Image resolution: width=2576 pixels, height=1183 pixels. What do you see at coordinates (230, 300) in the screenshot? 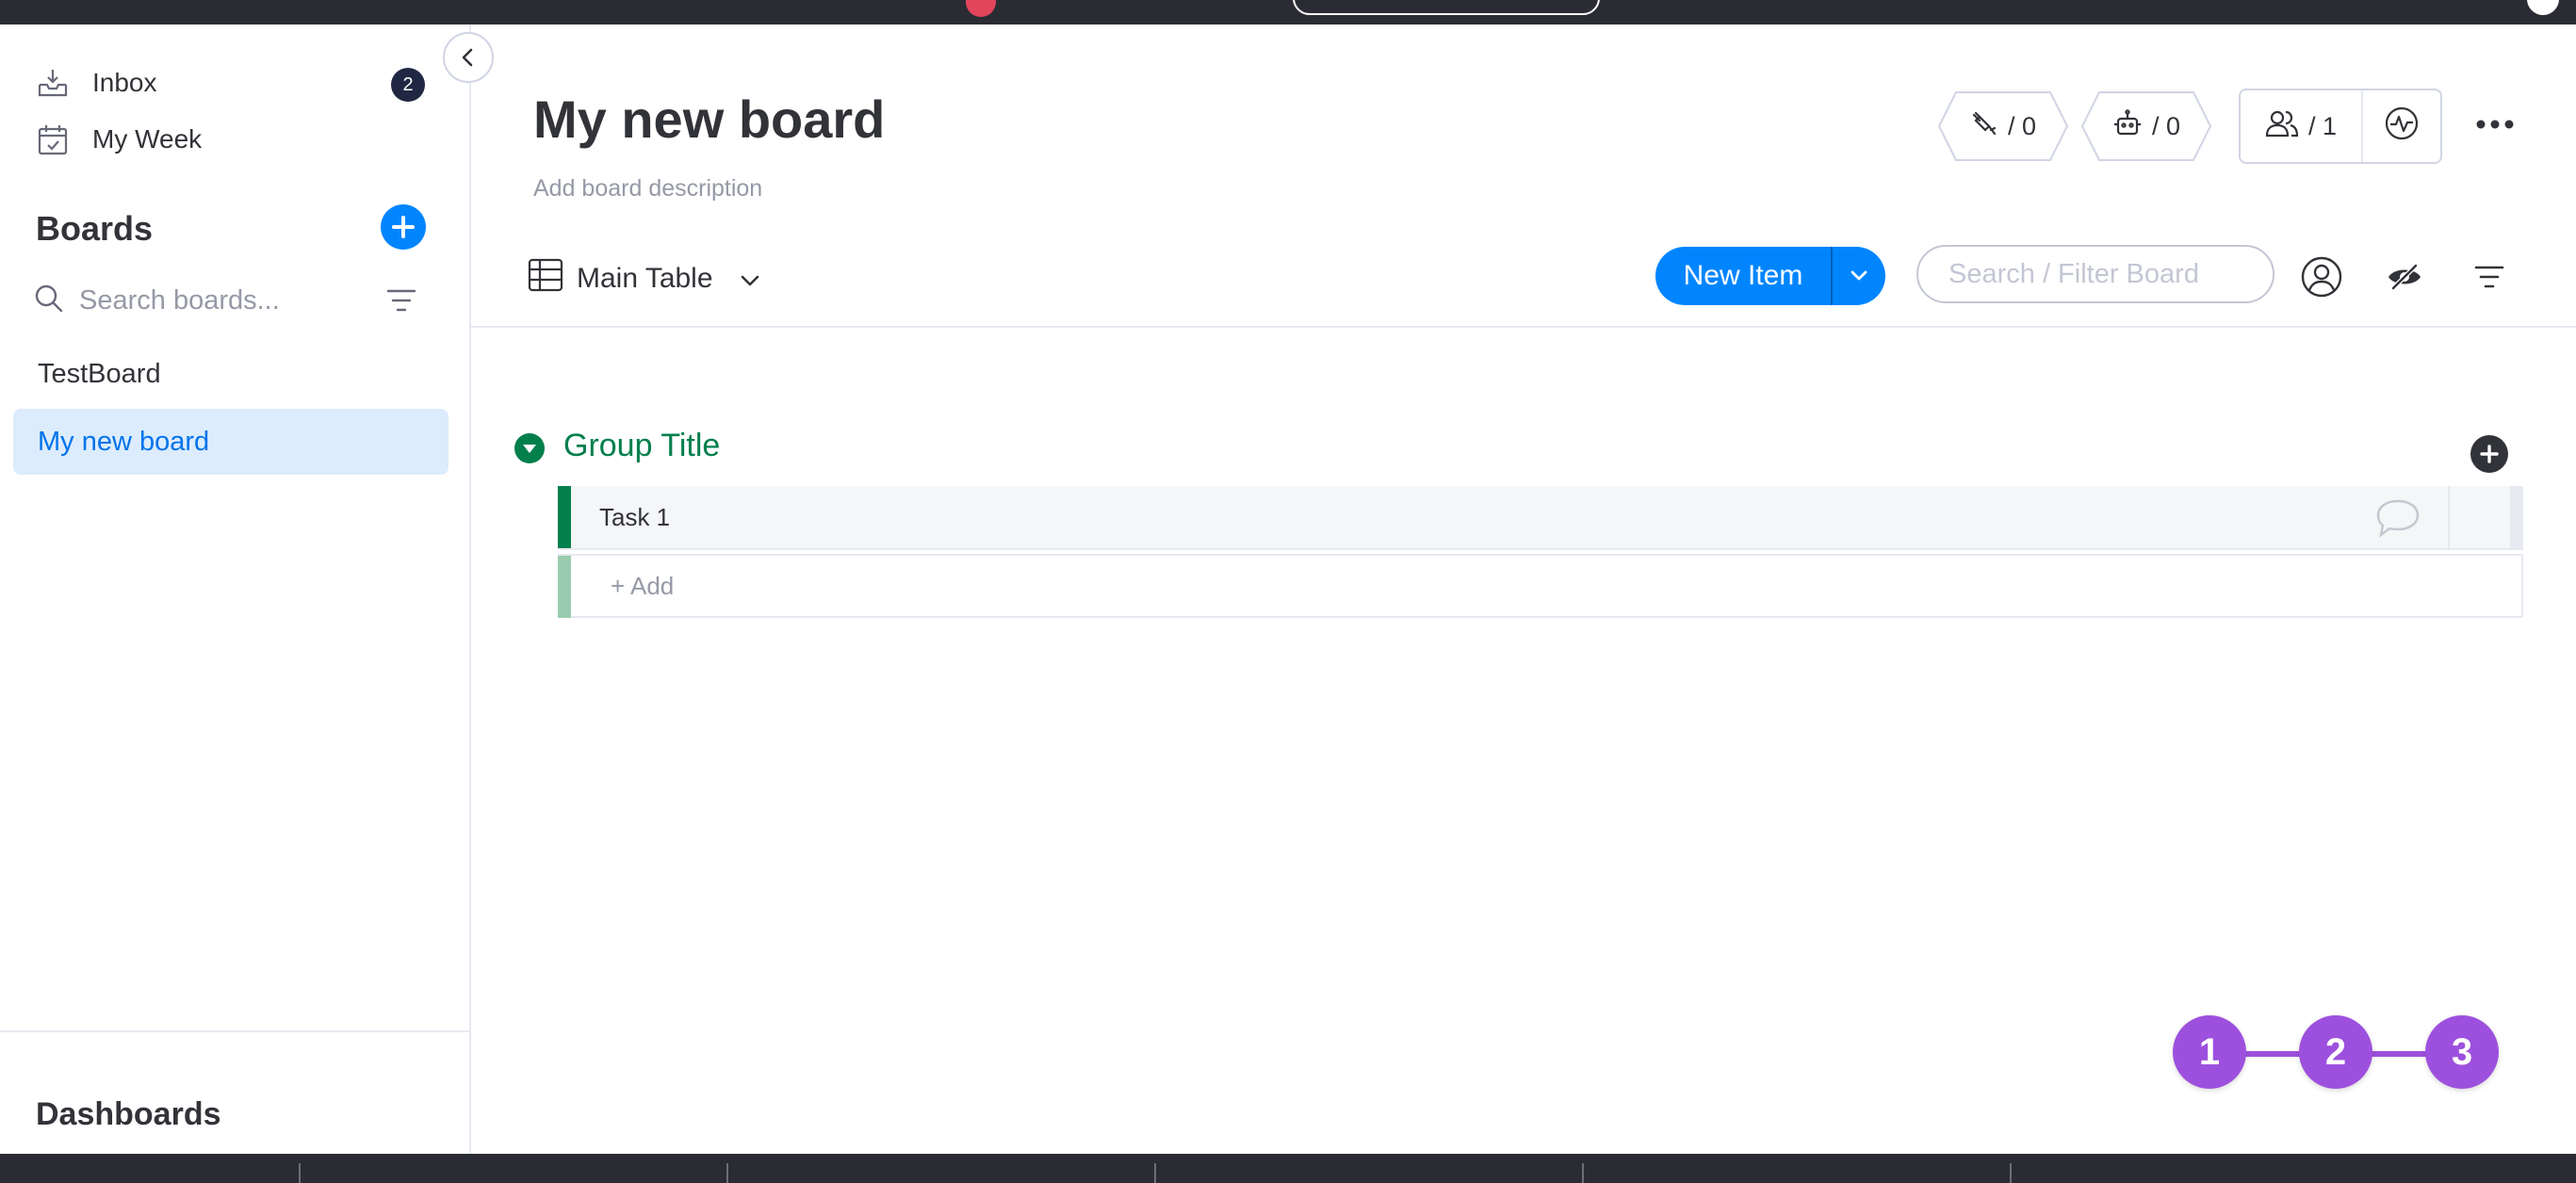
I see `search-boards-input` at bounding box center [230, 300].